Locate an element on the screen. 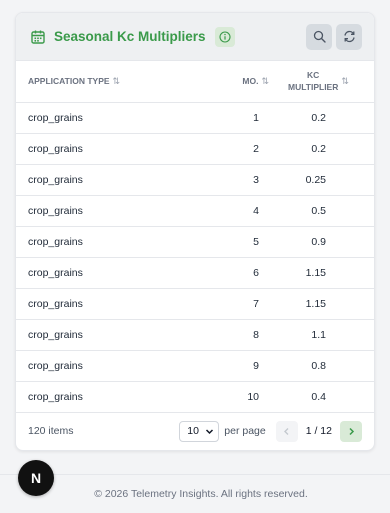 The width and height of the screenshot is (390, 513). calendar-icon is located at coordinates (38, 37).